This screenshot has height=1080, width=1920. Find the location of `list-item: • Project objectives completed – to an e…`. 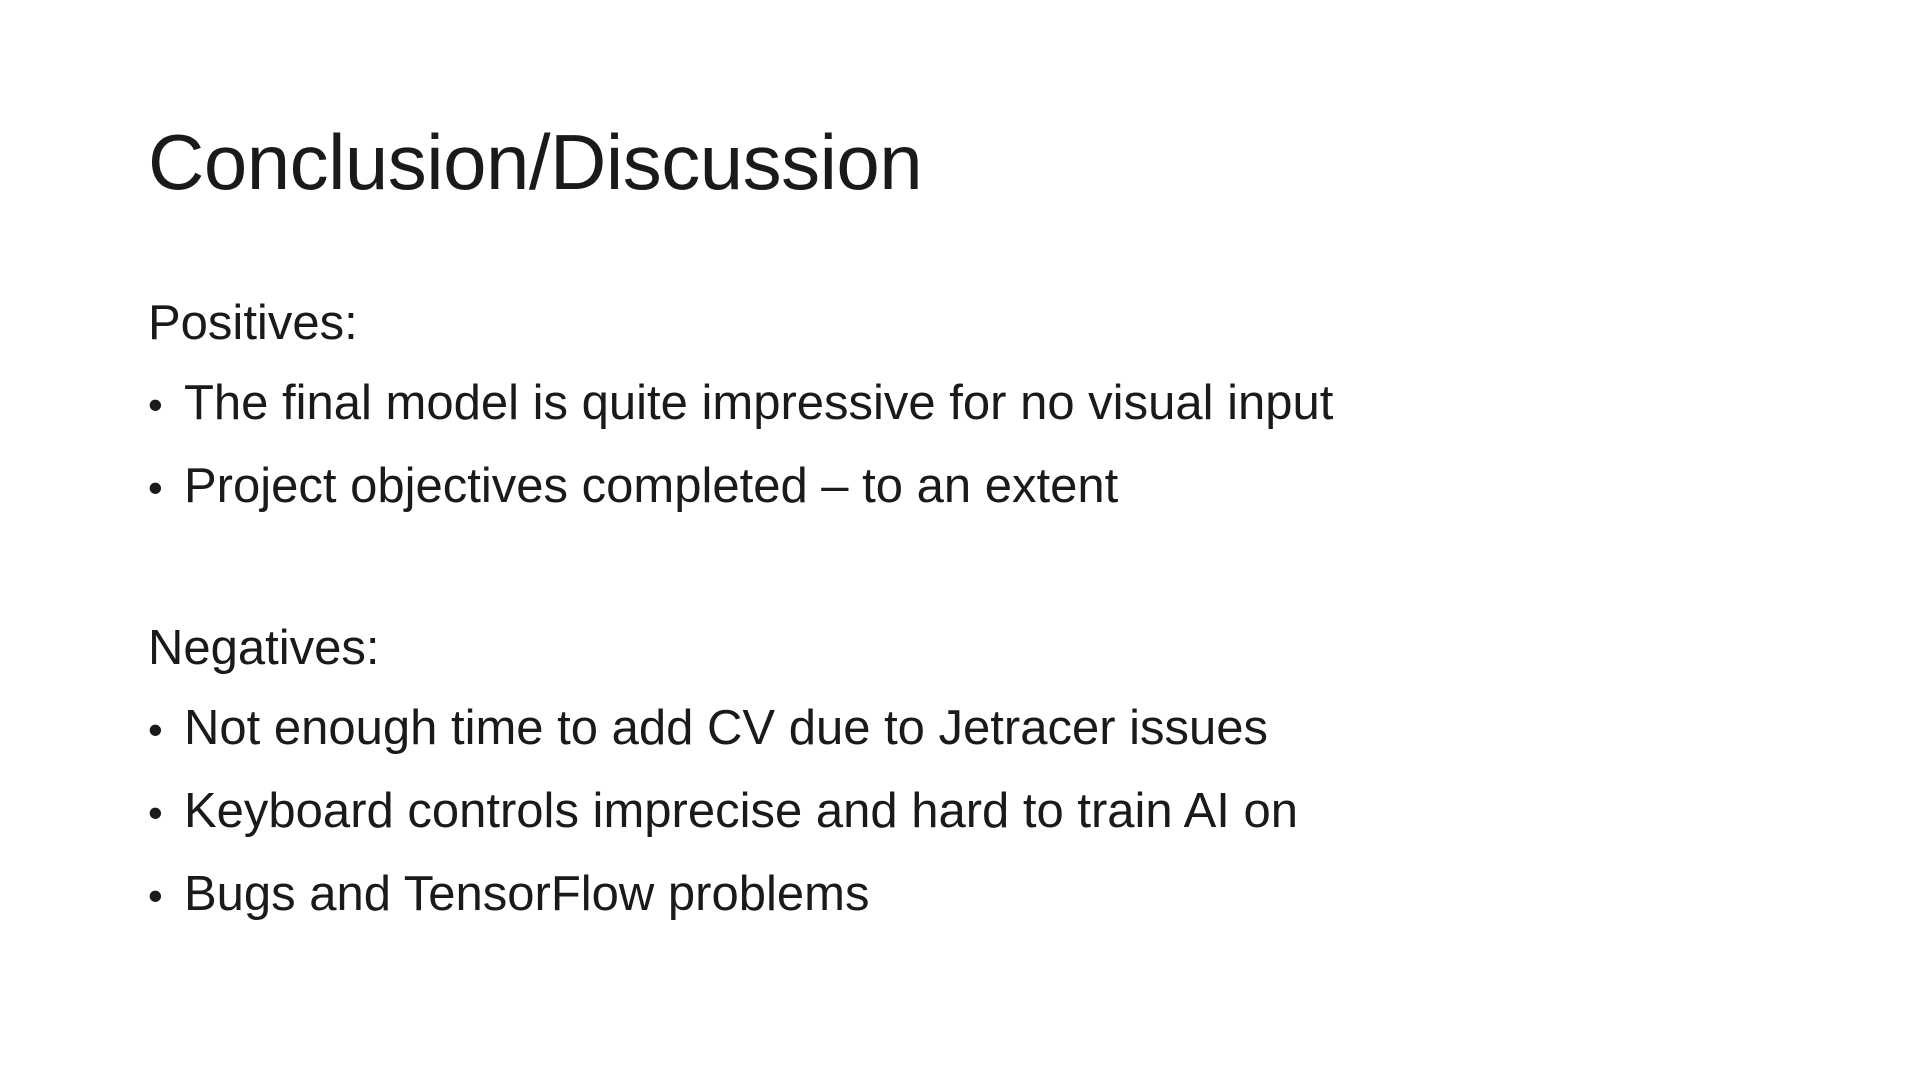

list-item: • Project objectives completed – to an e… is located at coordinates (948, 487).